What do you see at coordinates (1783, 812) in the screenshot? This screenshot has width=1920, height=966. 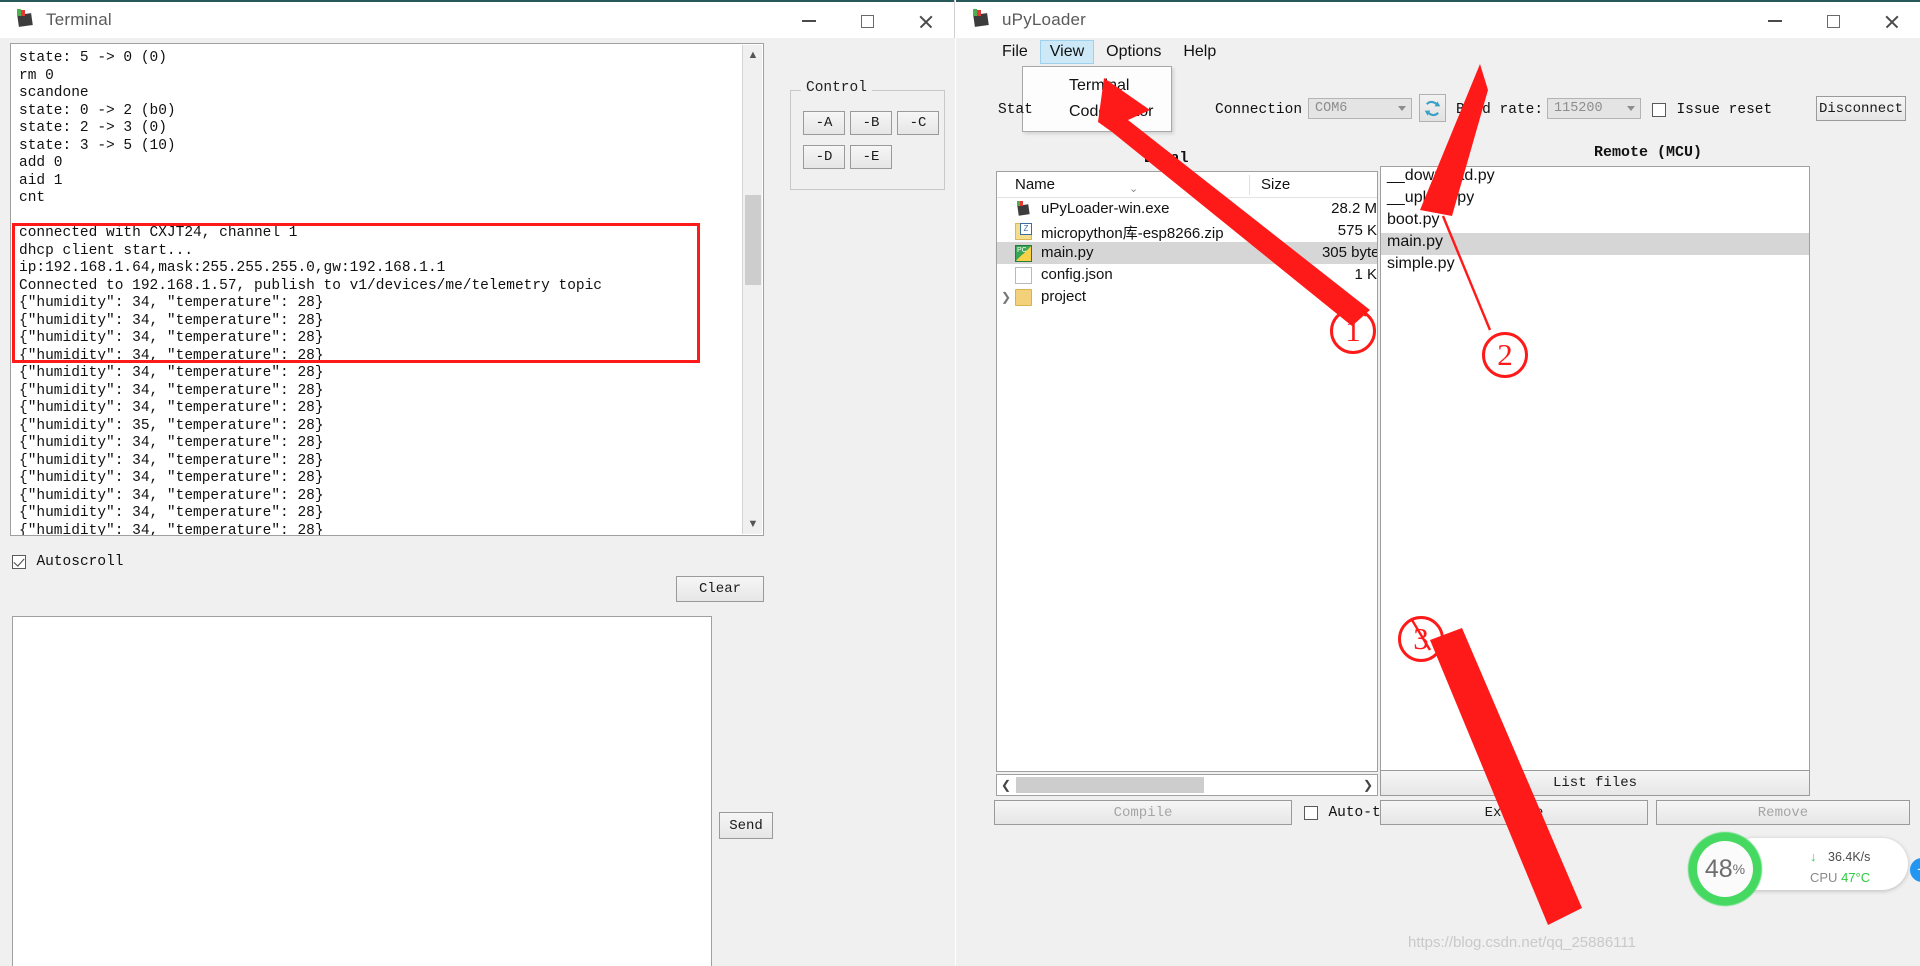 I see `remove-button: Remove` at bounding box center [1783, 812].